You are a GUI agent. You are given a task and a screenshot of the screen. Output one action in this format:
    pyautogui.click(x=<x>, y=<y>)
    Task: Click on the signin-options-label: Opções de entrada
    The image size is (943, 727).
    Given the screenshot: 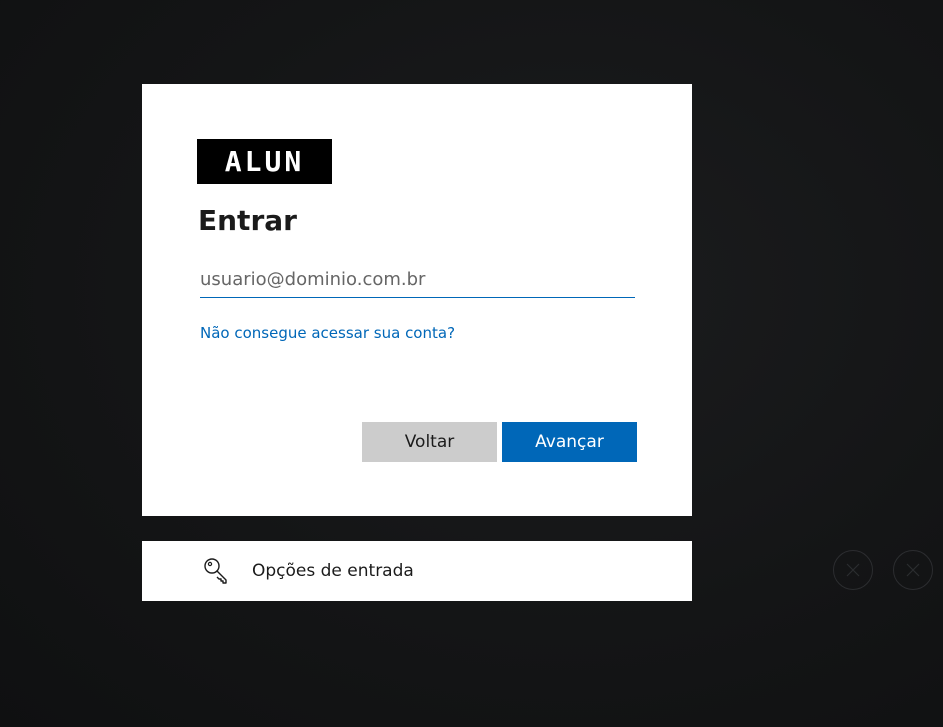 What is the action you would take?
    pyautogui.click(x=333, y=571)
    